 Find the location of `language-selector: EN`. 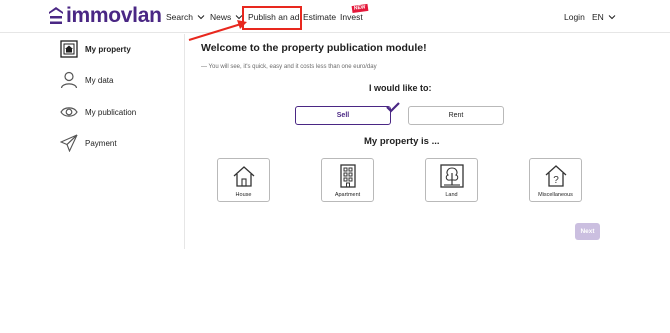

language-selector: EN is located at coordinates (604, 17).